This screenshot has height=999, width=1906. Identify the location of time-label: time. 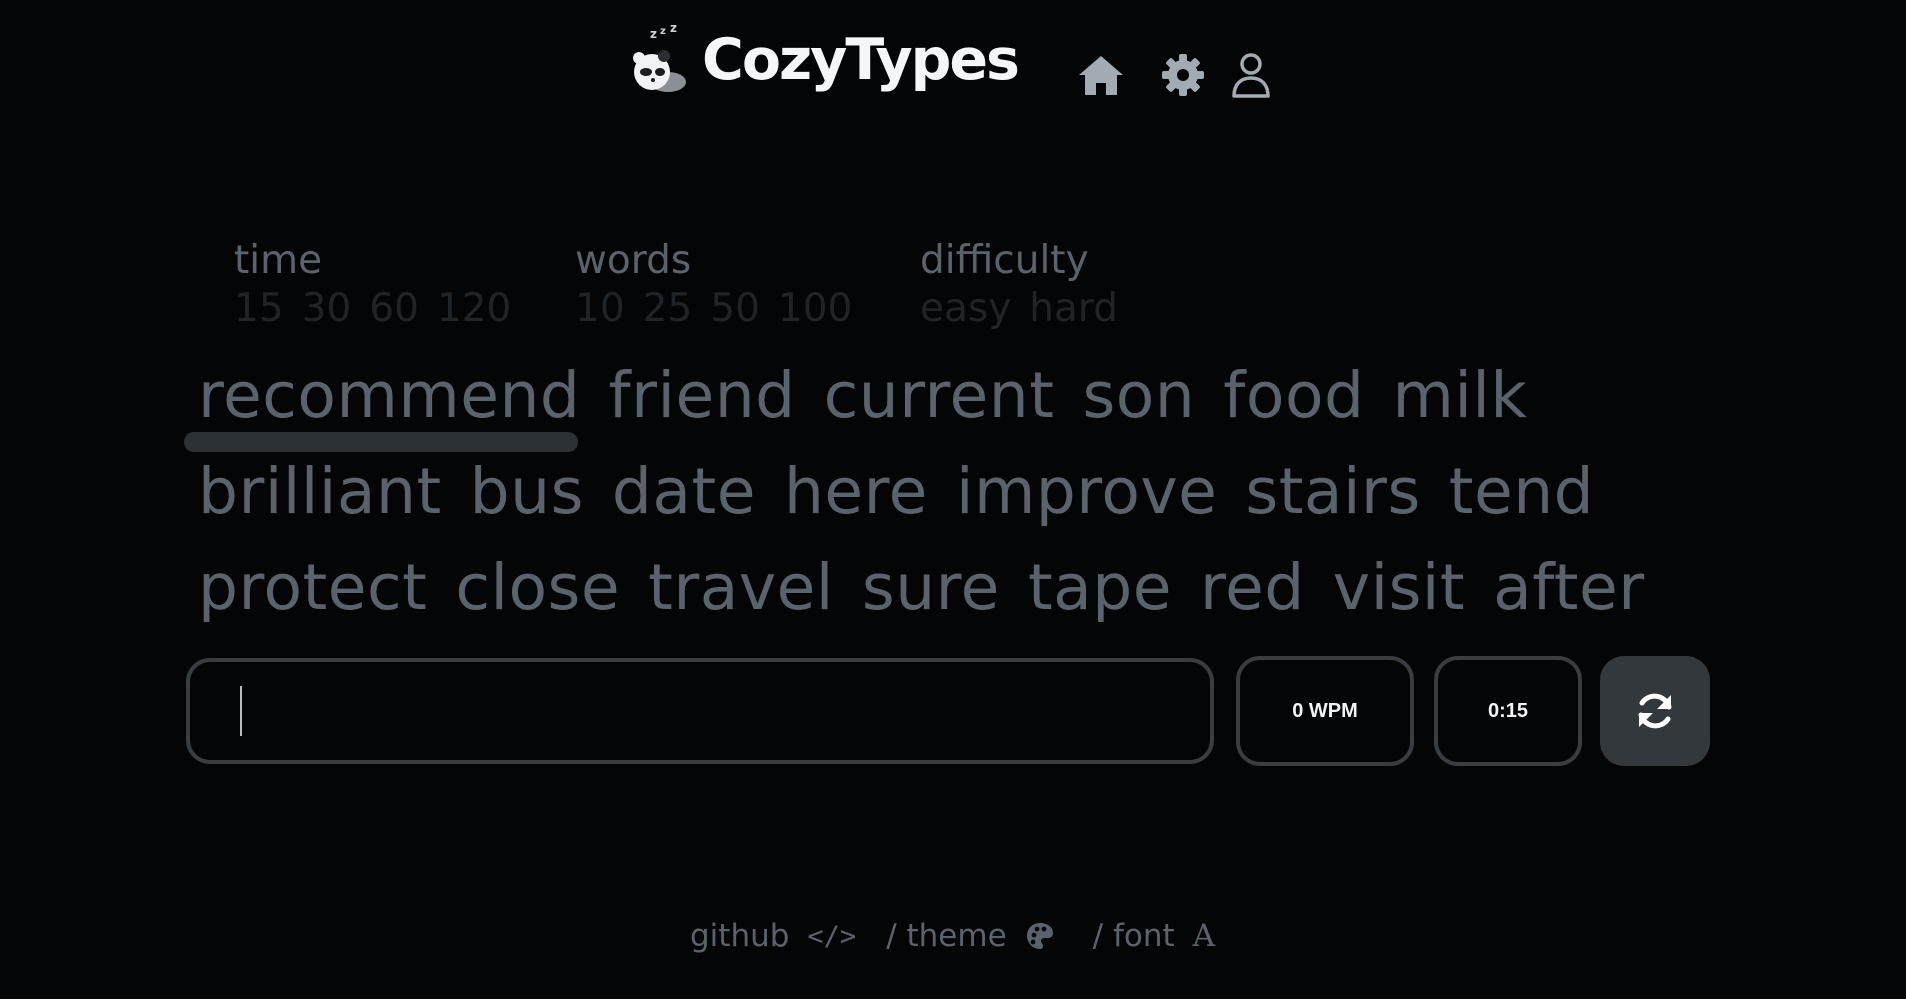
(278, 260).